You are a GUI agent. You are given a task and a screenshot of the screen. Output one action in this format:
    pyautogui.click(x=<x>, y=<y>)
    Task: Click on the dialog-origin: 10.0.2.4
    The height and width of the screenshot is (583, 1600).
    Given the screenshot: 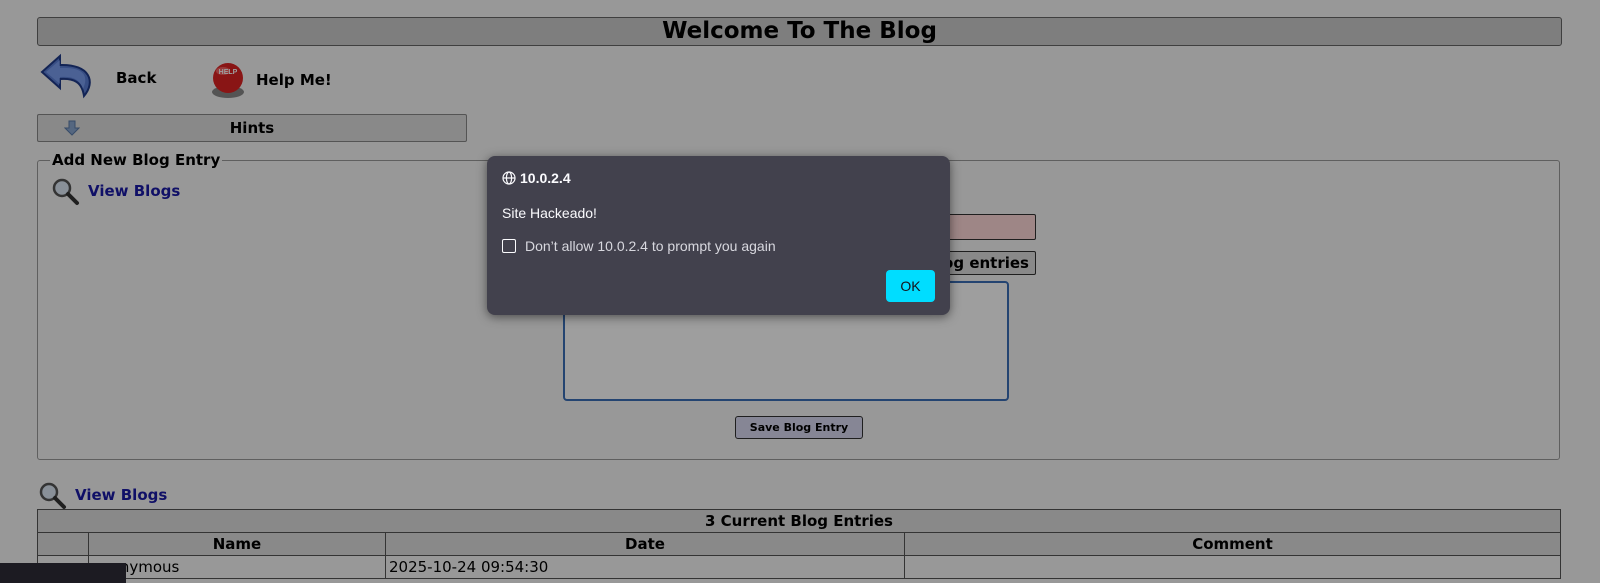 What is the action you would take?
    pyautogui.click(x=536, y=178)
    